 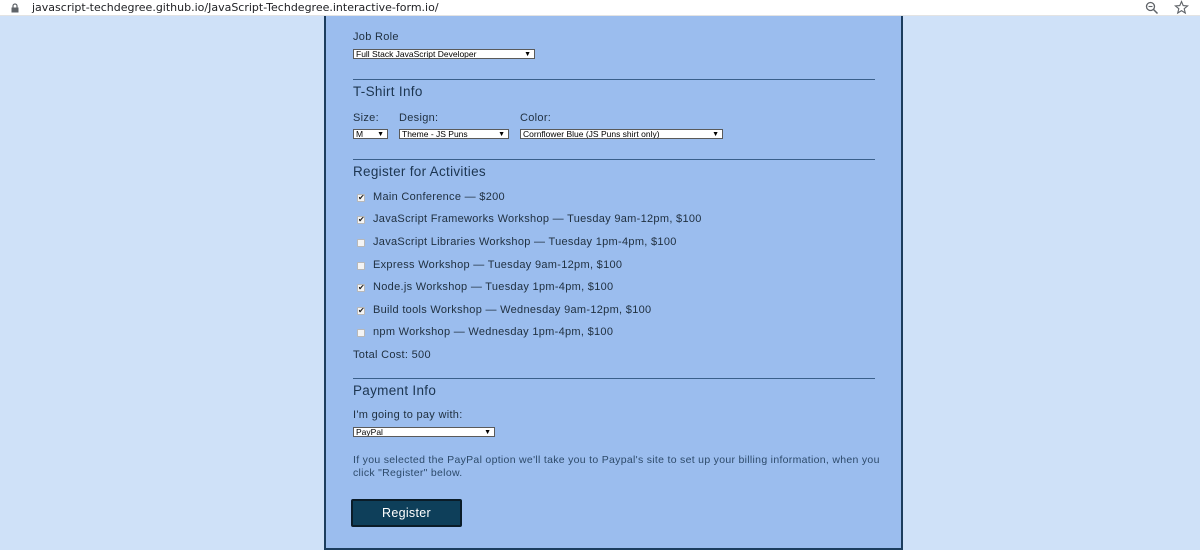 What do you see at coordinates (435, 134) in the screenshot?
I see `design-value: Theme - JS Puns` at bounding box center [435, 134].